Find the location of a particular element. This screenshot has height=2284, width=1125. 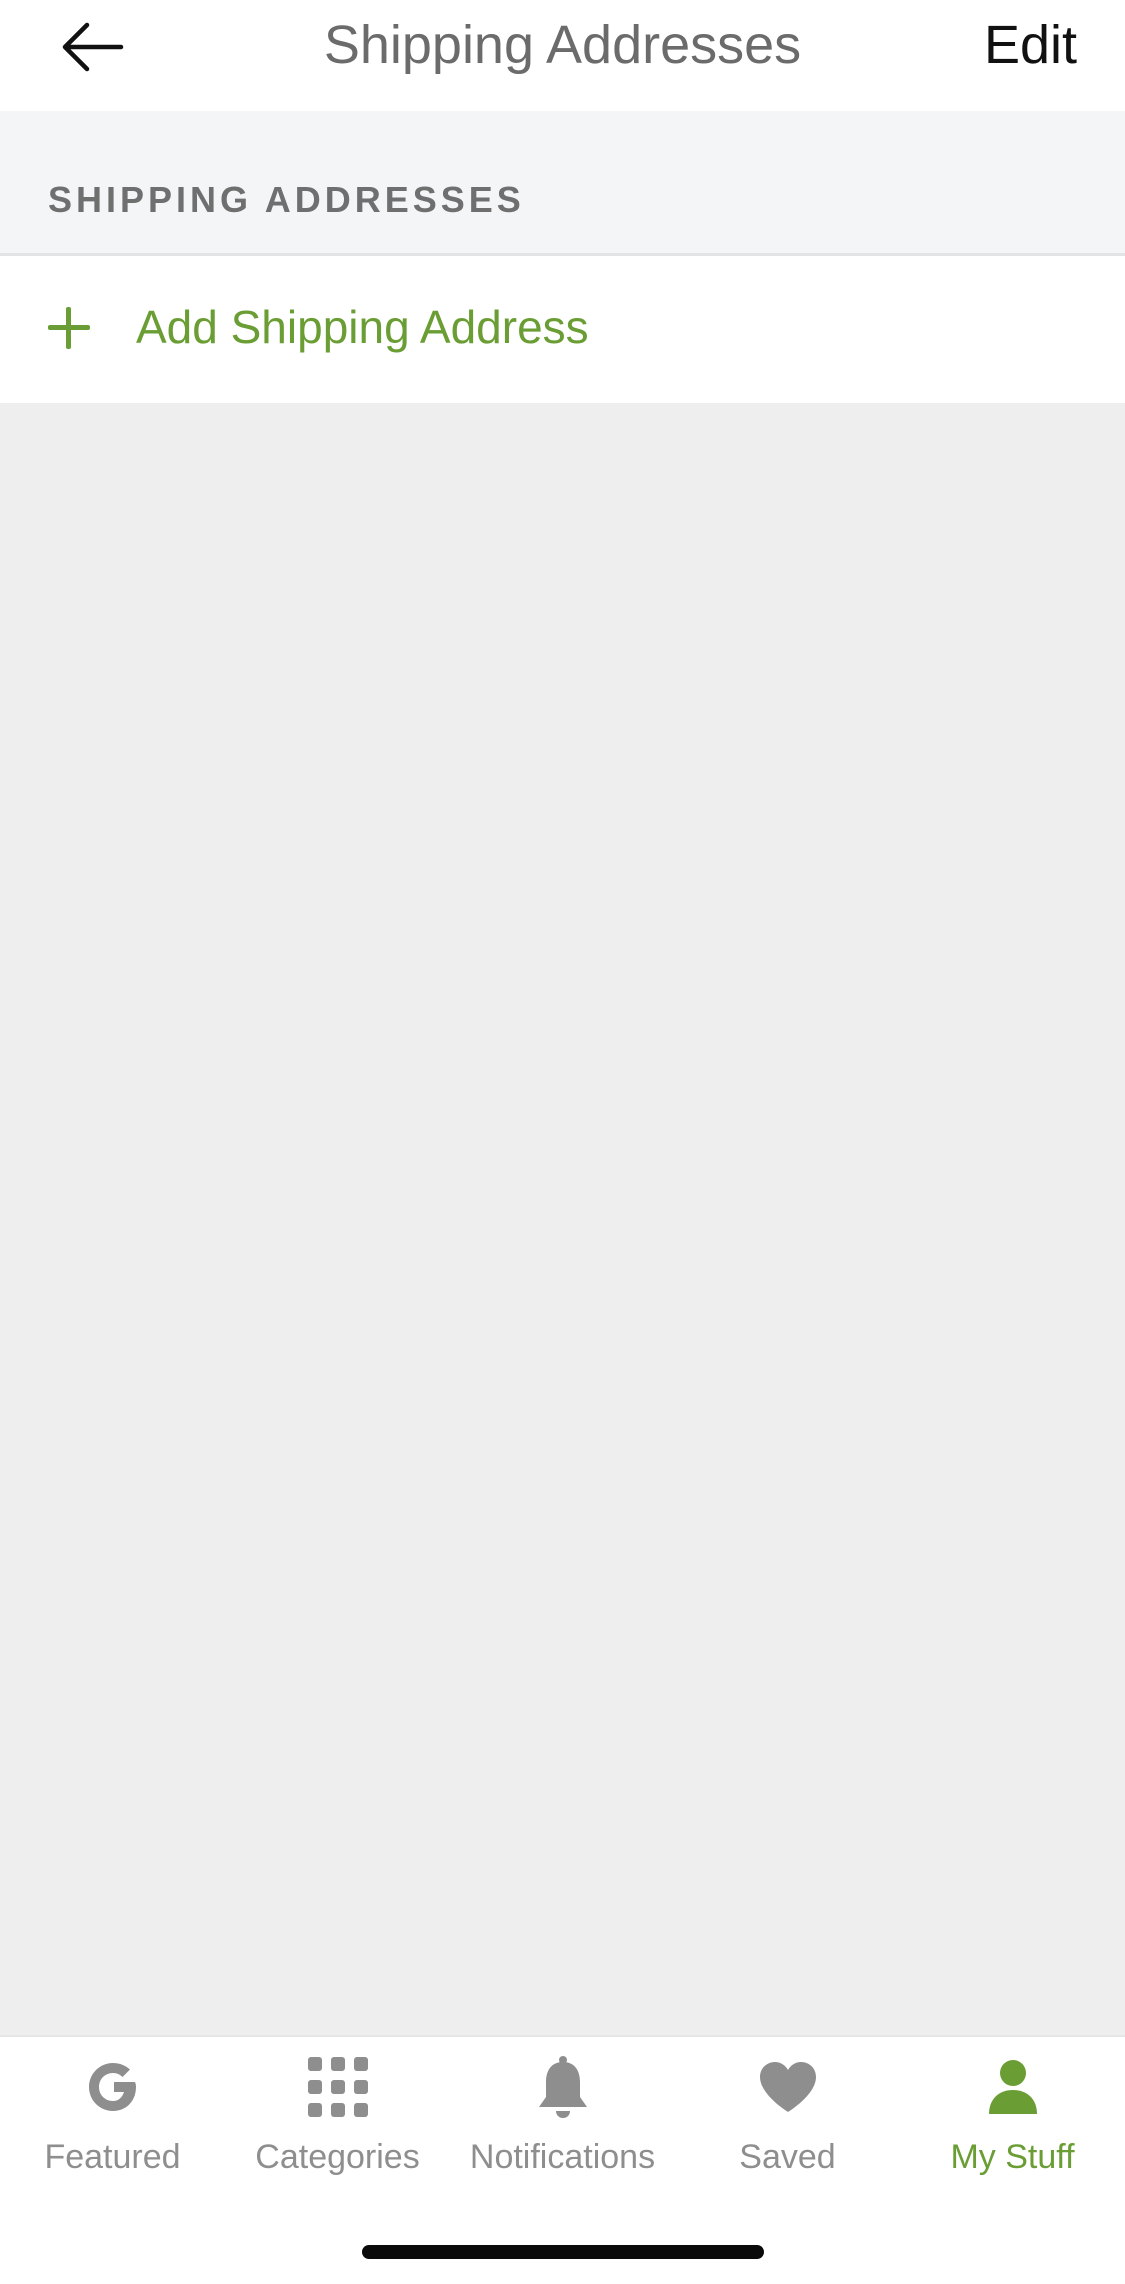

section-header: SHIPPING ADDRESSES is located at coordinates (562, 183).